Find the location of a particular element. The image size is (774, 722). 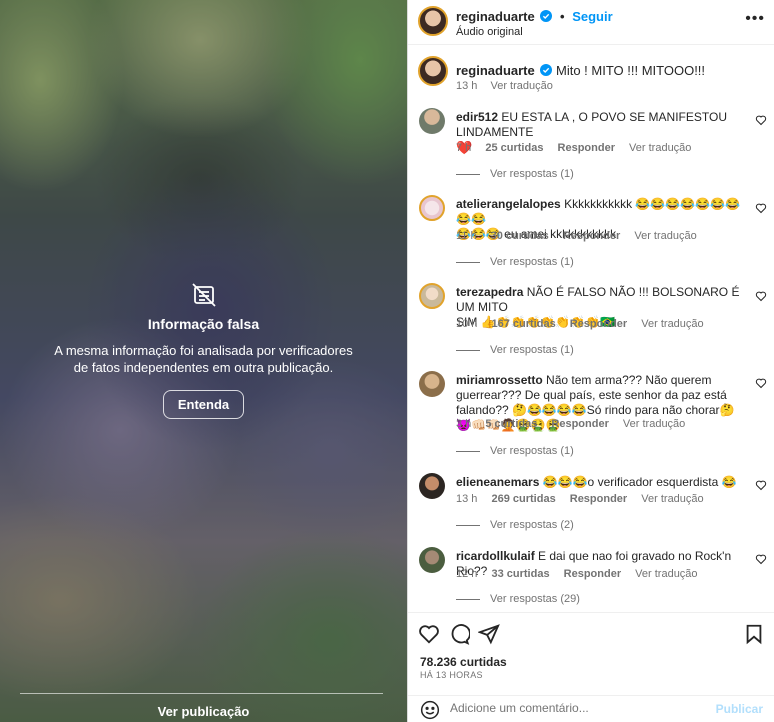

comment-text: 😂😂😂o verificador esquerdista 😂 is located at coordinates (639, 482).